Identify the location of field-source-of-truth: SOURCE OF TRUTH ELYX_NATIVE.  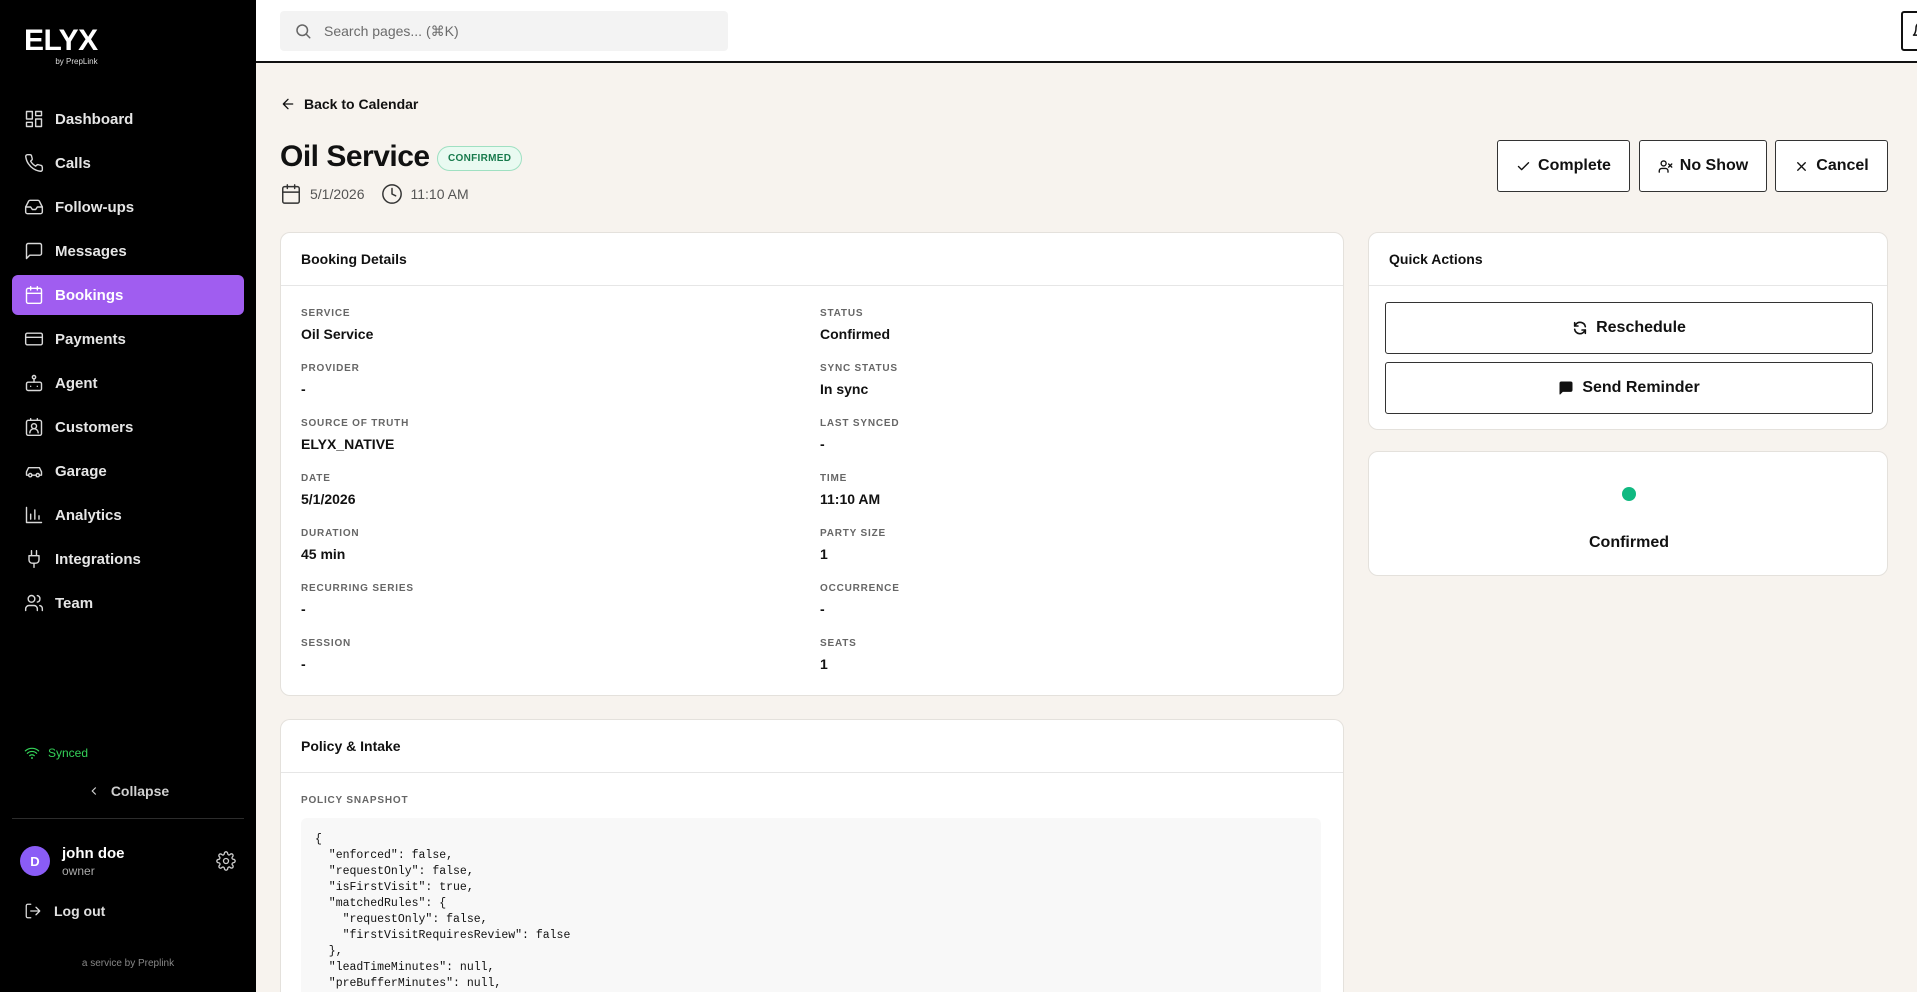
(355, 435).